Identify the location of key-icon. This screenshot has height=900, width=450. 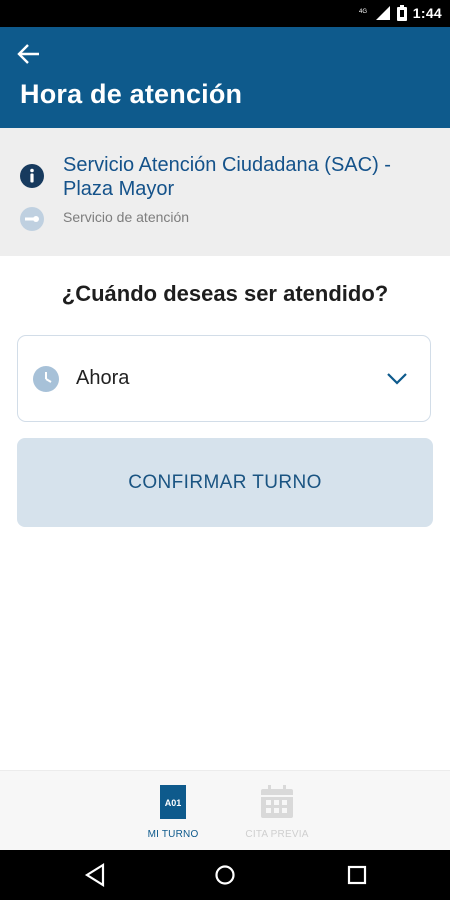
(32, 219).